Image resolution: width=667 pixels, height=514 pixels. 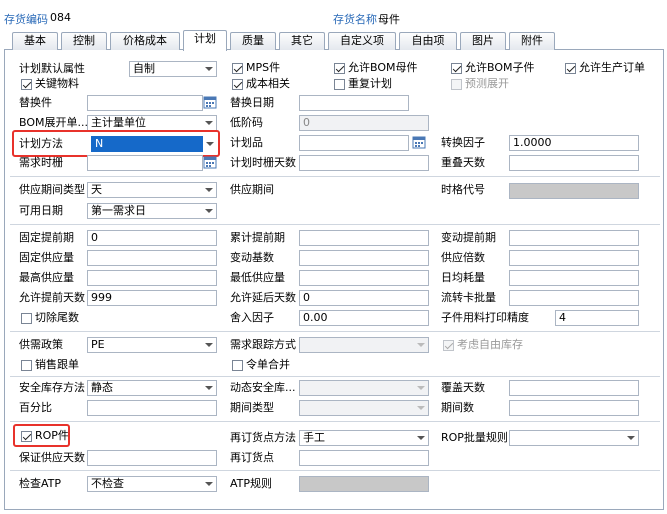 What do you see at coordinates (41, 344) in the screenshot?
I see `supply-policy-label: 供需政策` at bounding box center [41, 344].